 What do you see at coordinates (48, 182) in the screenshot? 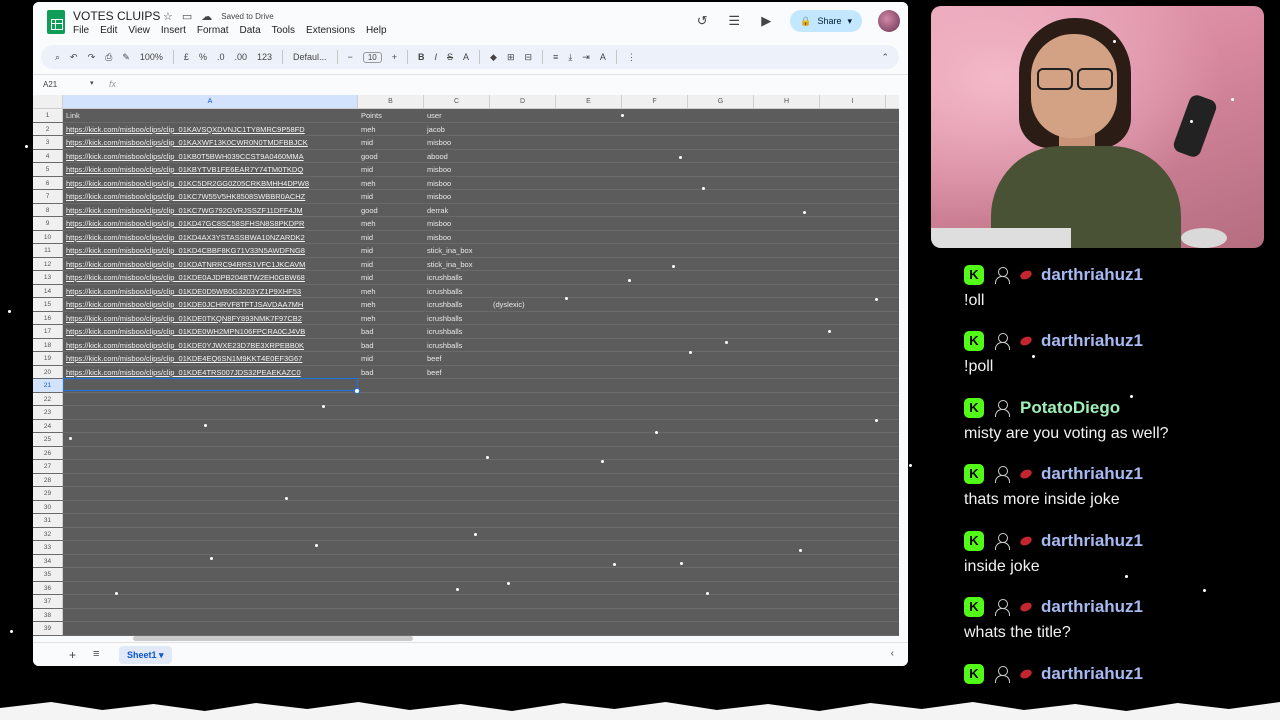
I see `row-number: 6` at bounding box center [48, 182].